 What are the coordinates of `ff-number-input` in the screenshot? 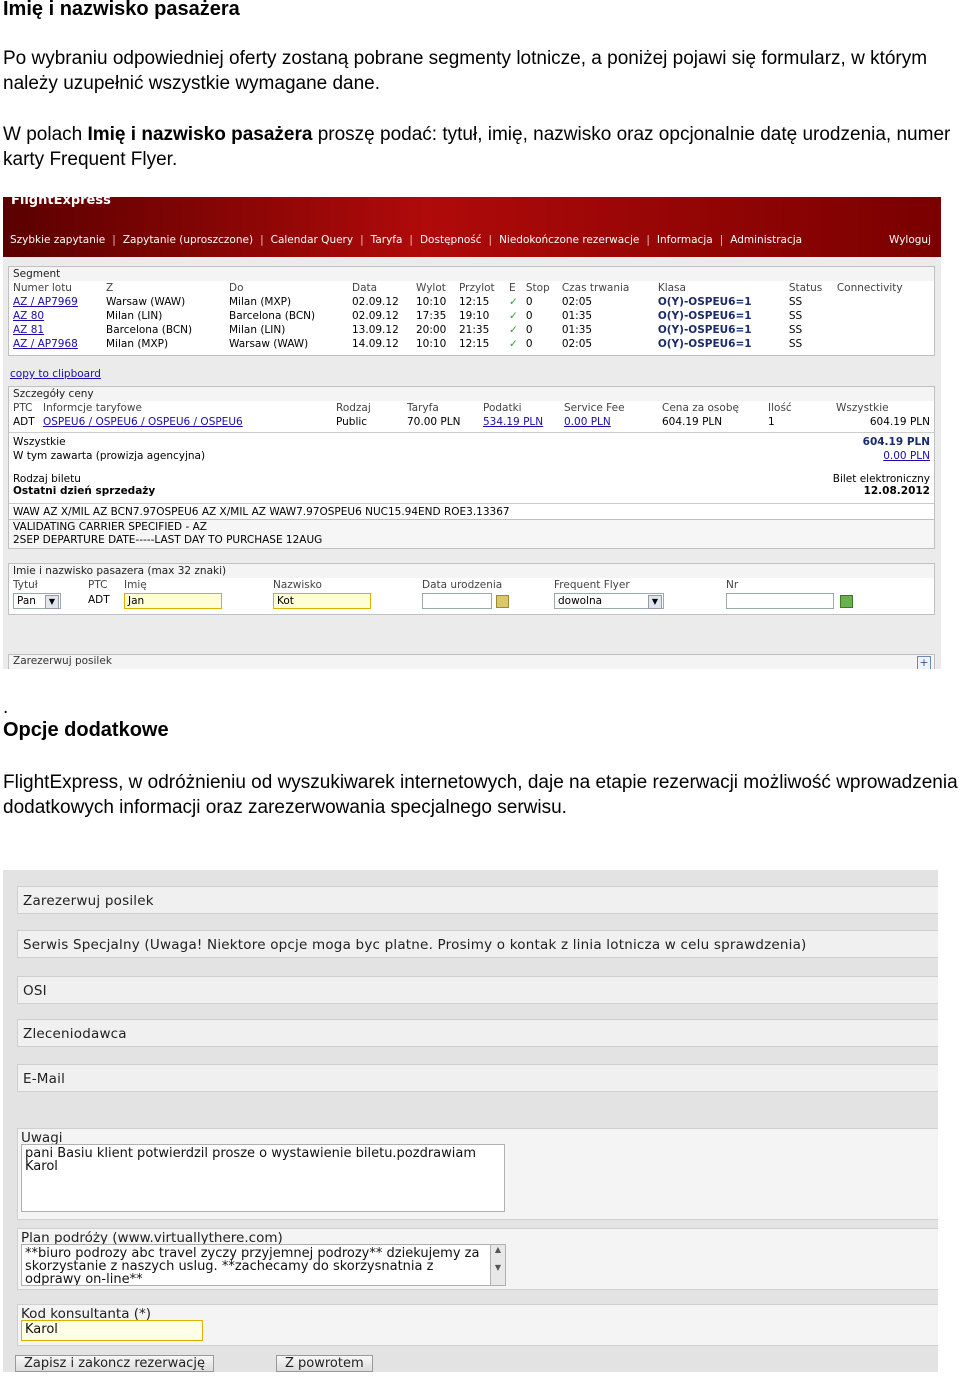 It's located at (780, 601).